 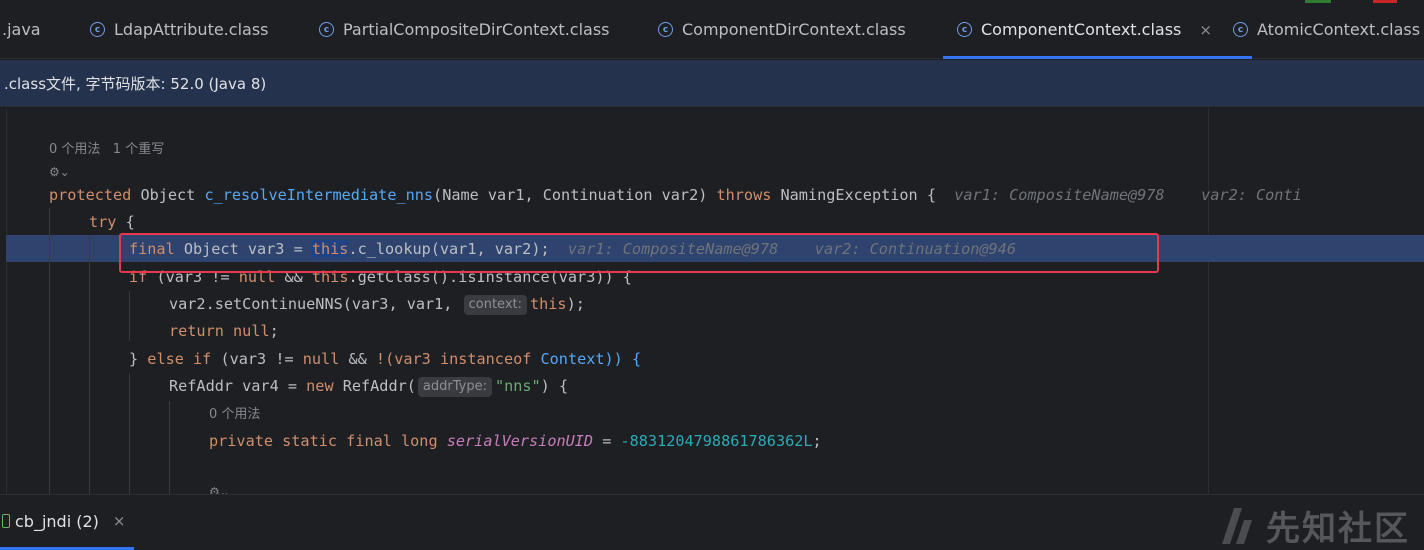 What do you see at coordinates (106, 150) in the screenshot?
I see `usage-hint: 0 个用法 1 个重写` at bounding box center [106, 150].